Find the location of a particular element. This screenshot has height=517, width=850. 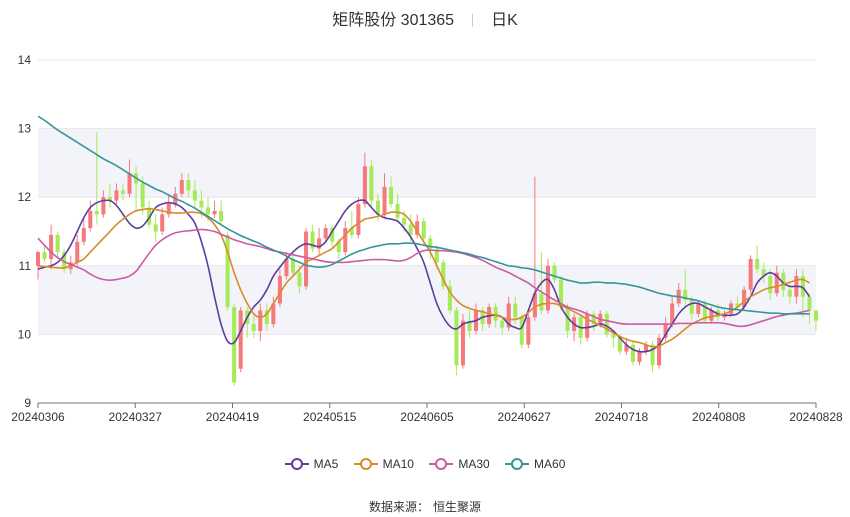

legend-marker-ma60 is located at coordinates (517, 464).